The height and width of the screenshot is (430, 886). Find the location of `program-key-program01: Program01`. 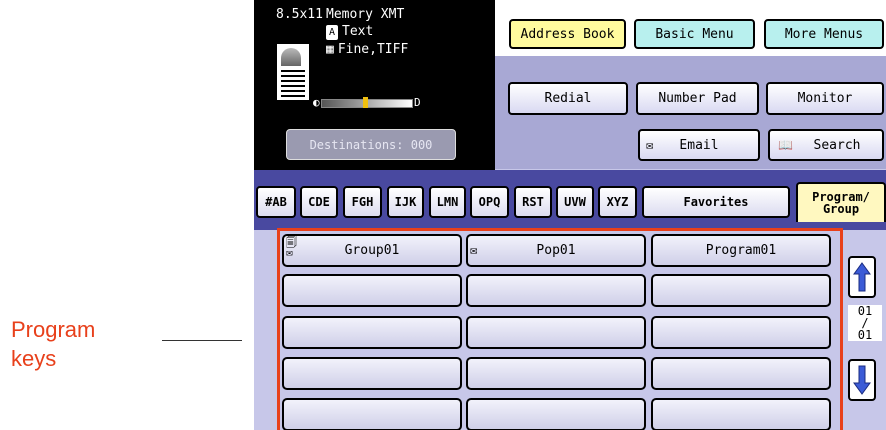

program-key-program01: Program01 is located at coordinates (741, 250).